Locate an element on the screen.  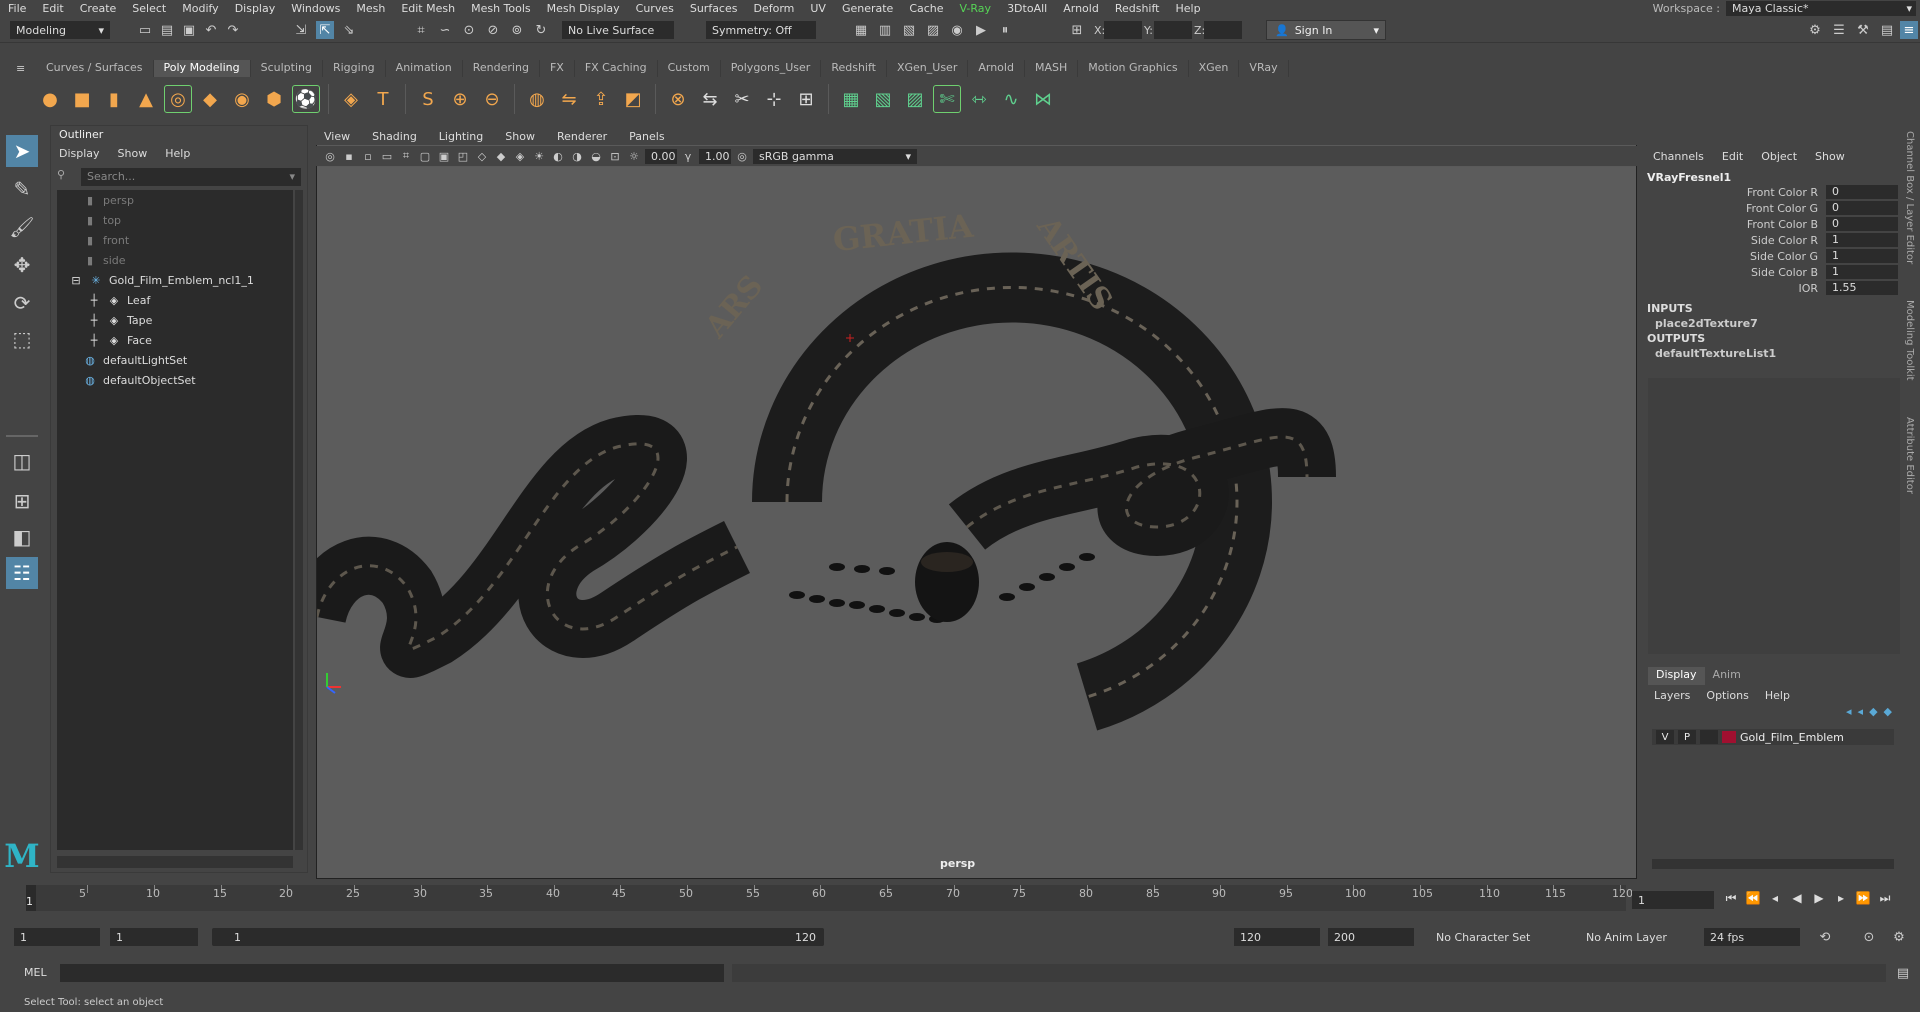
uv-unfold-icon: ▧ is located at coordinates (883, 99).